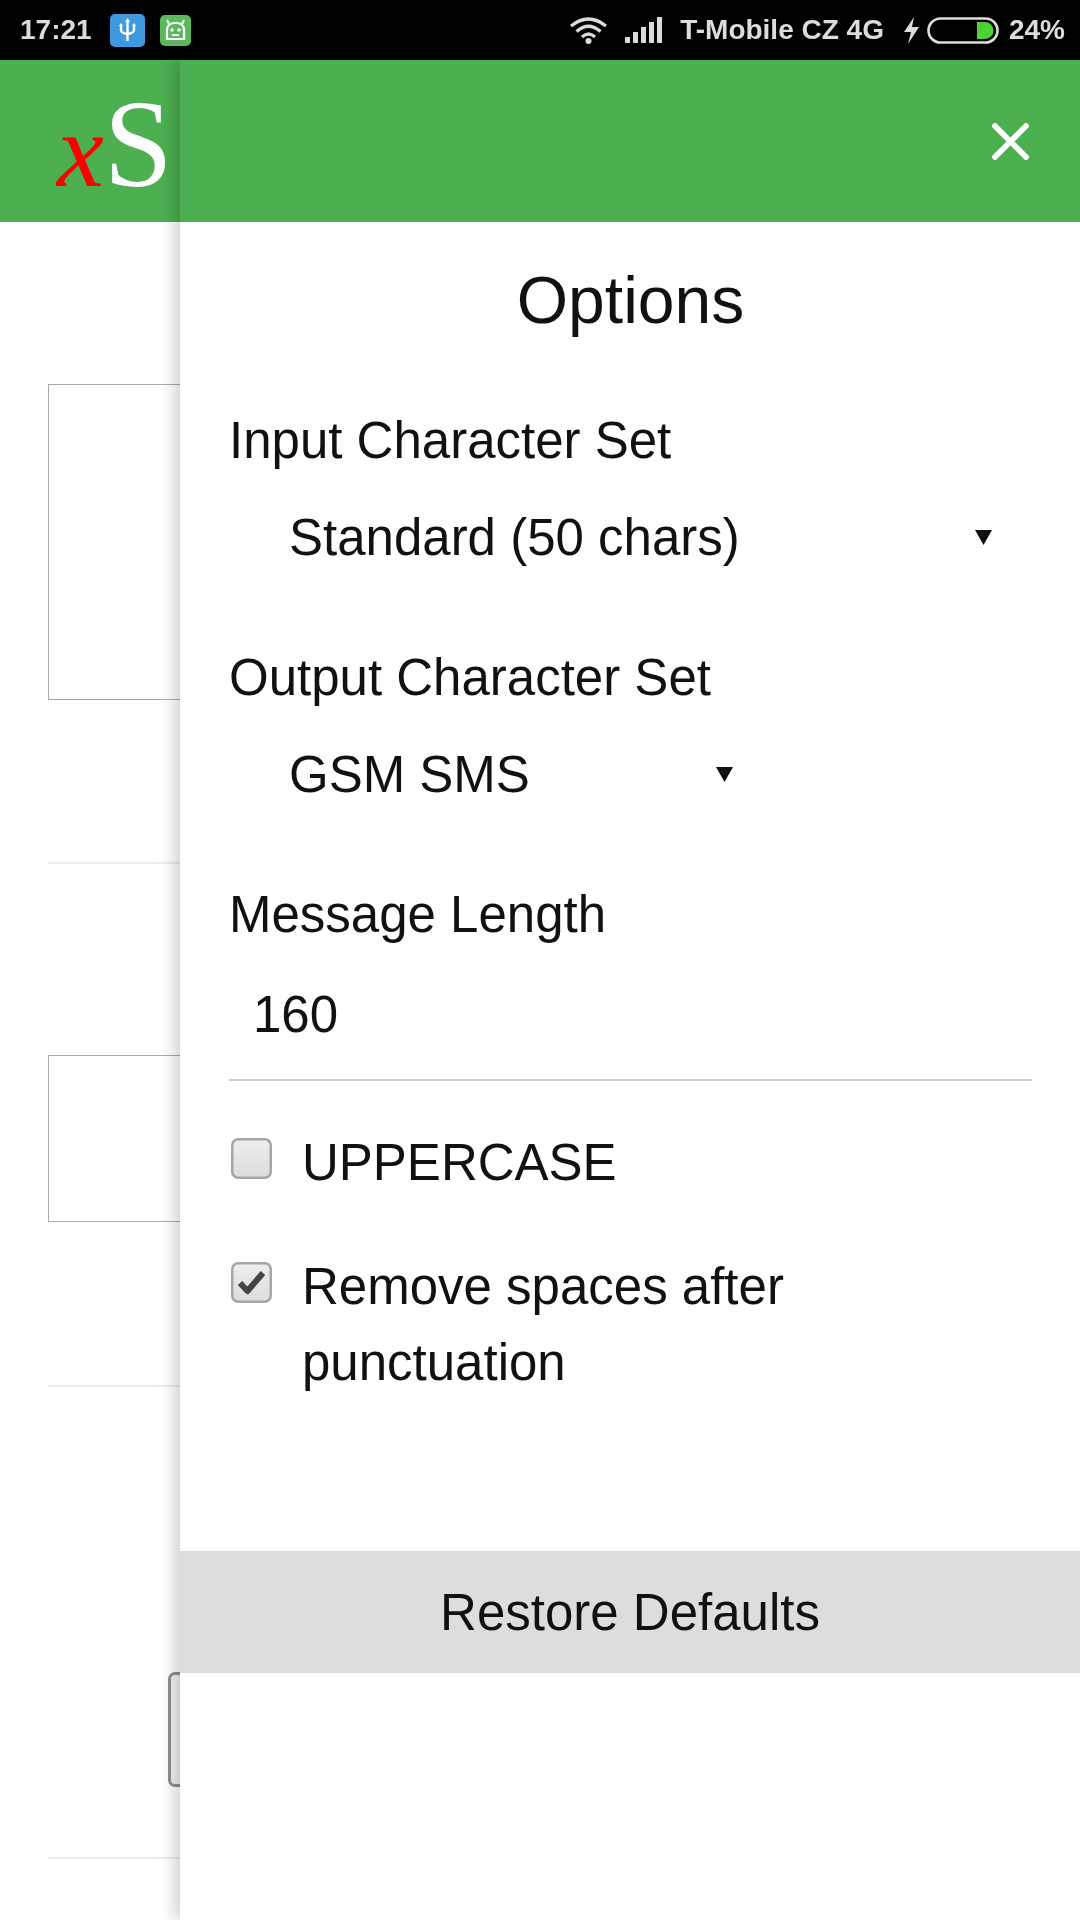 The image size is (1080, 1920). I want to click on covered-button, so click(174, 1729).